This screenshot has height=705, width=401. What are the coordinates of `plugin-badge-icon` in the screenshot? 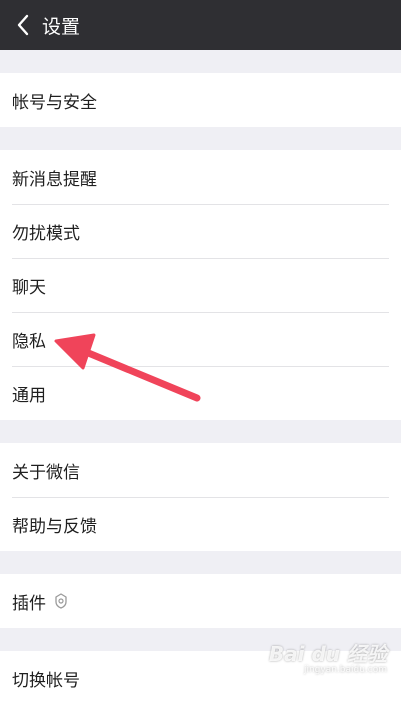 It's located at (61, 601).